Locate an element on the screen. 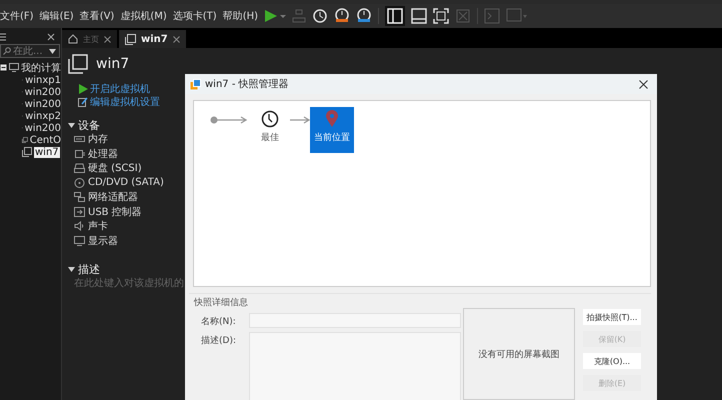  arrow-icon is located at coordinates (300, 120).